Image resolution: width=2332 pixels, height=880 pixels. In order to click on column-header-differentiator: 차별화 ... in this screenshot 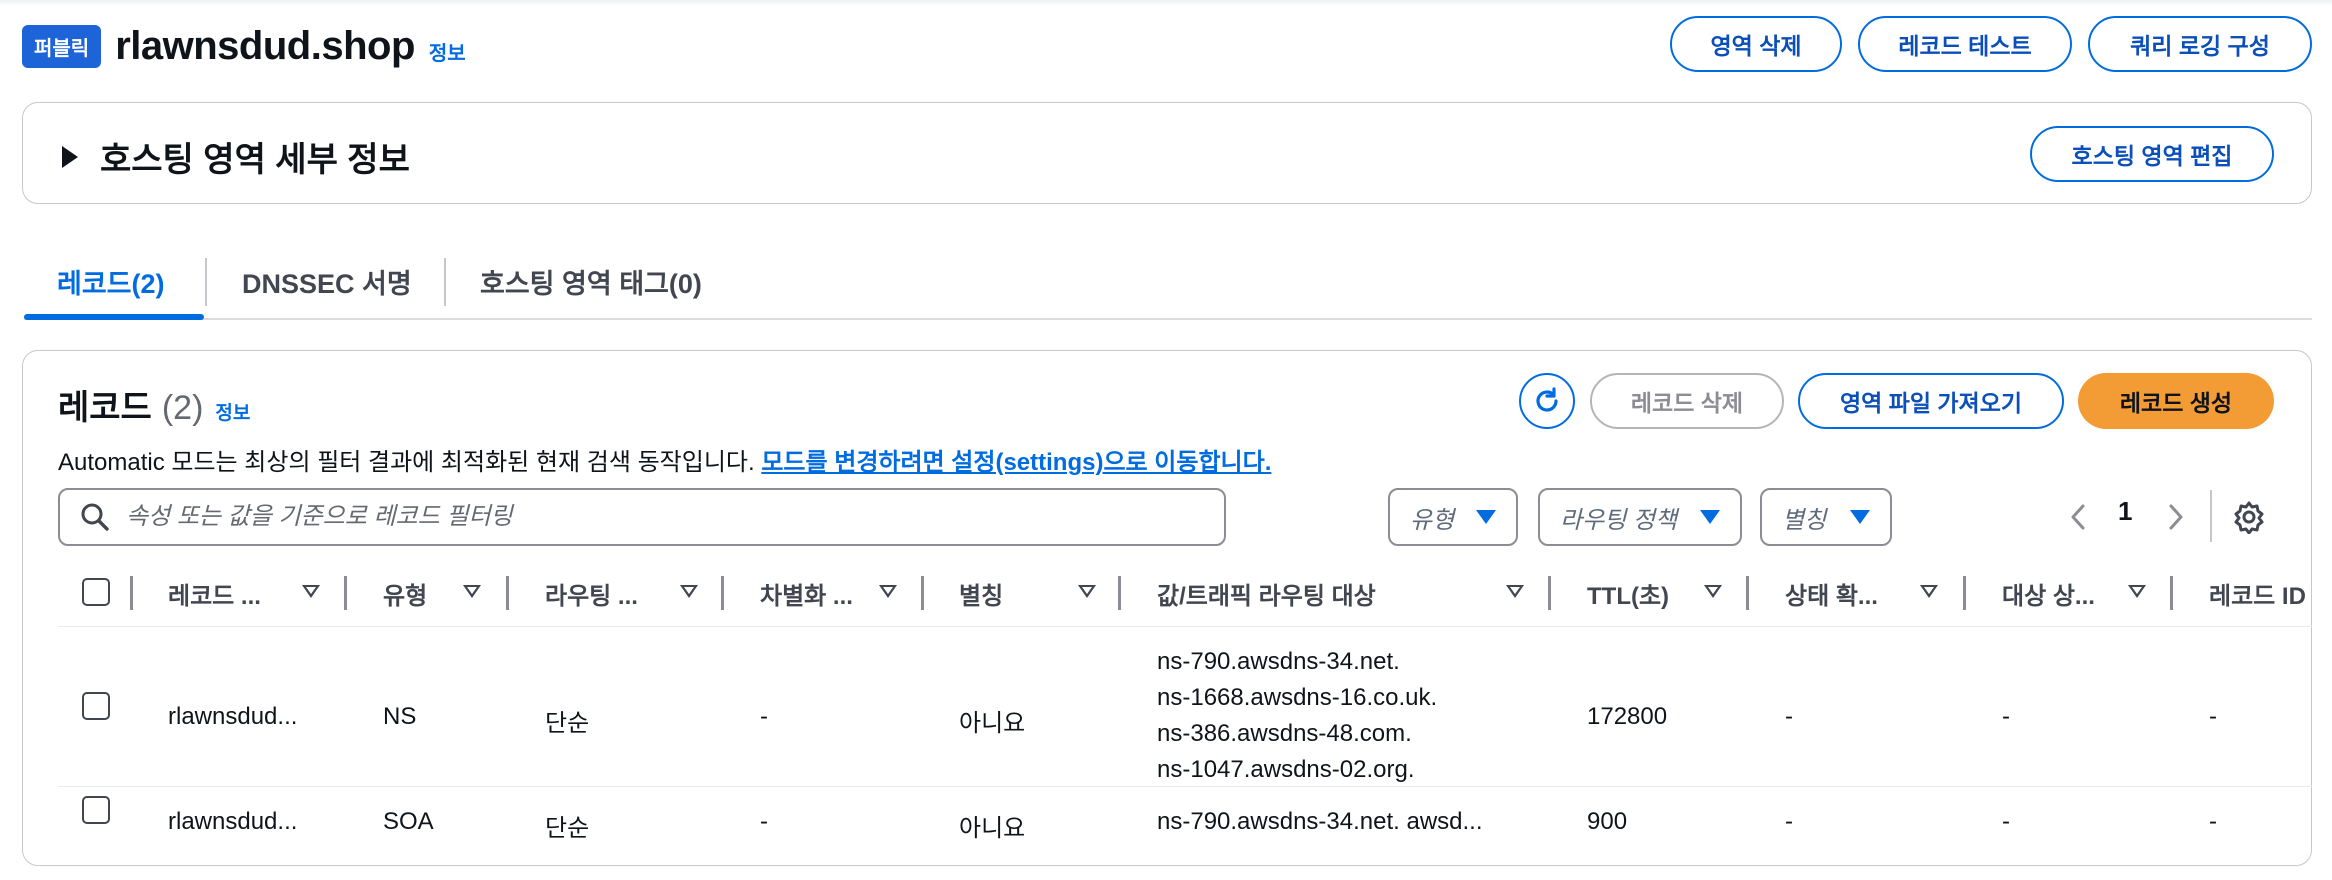, I will do `click(806, 593)`.